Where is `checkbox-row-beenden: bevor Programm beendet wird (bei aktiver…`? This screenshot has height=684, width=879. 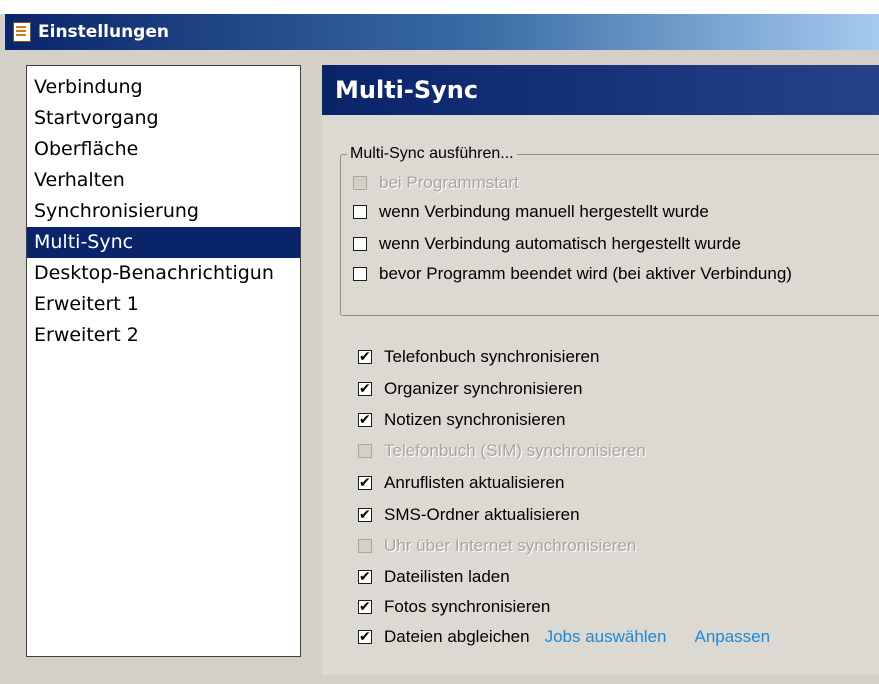 checkbox-row-beenden: bevor Programm beendet wird (bei aktiver… is located at coordinates (572, 274).